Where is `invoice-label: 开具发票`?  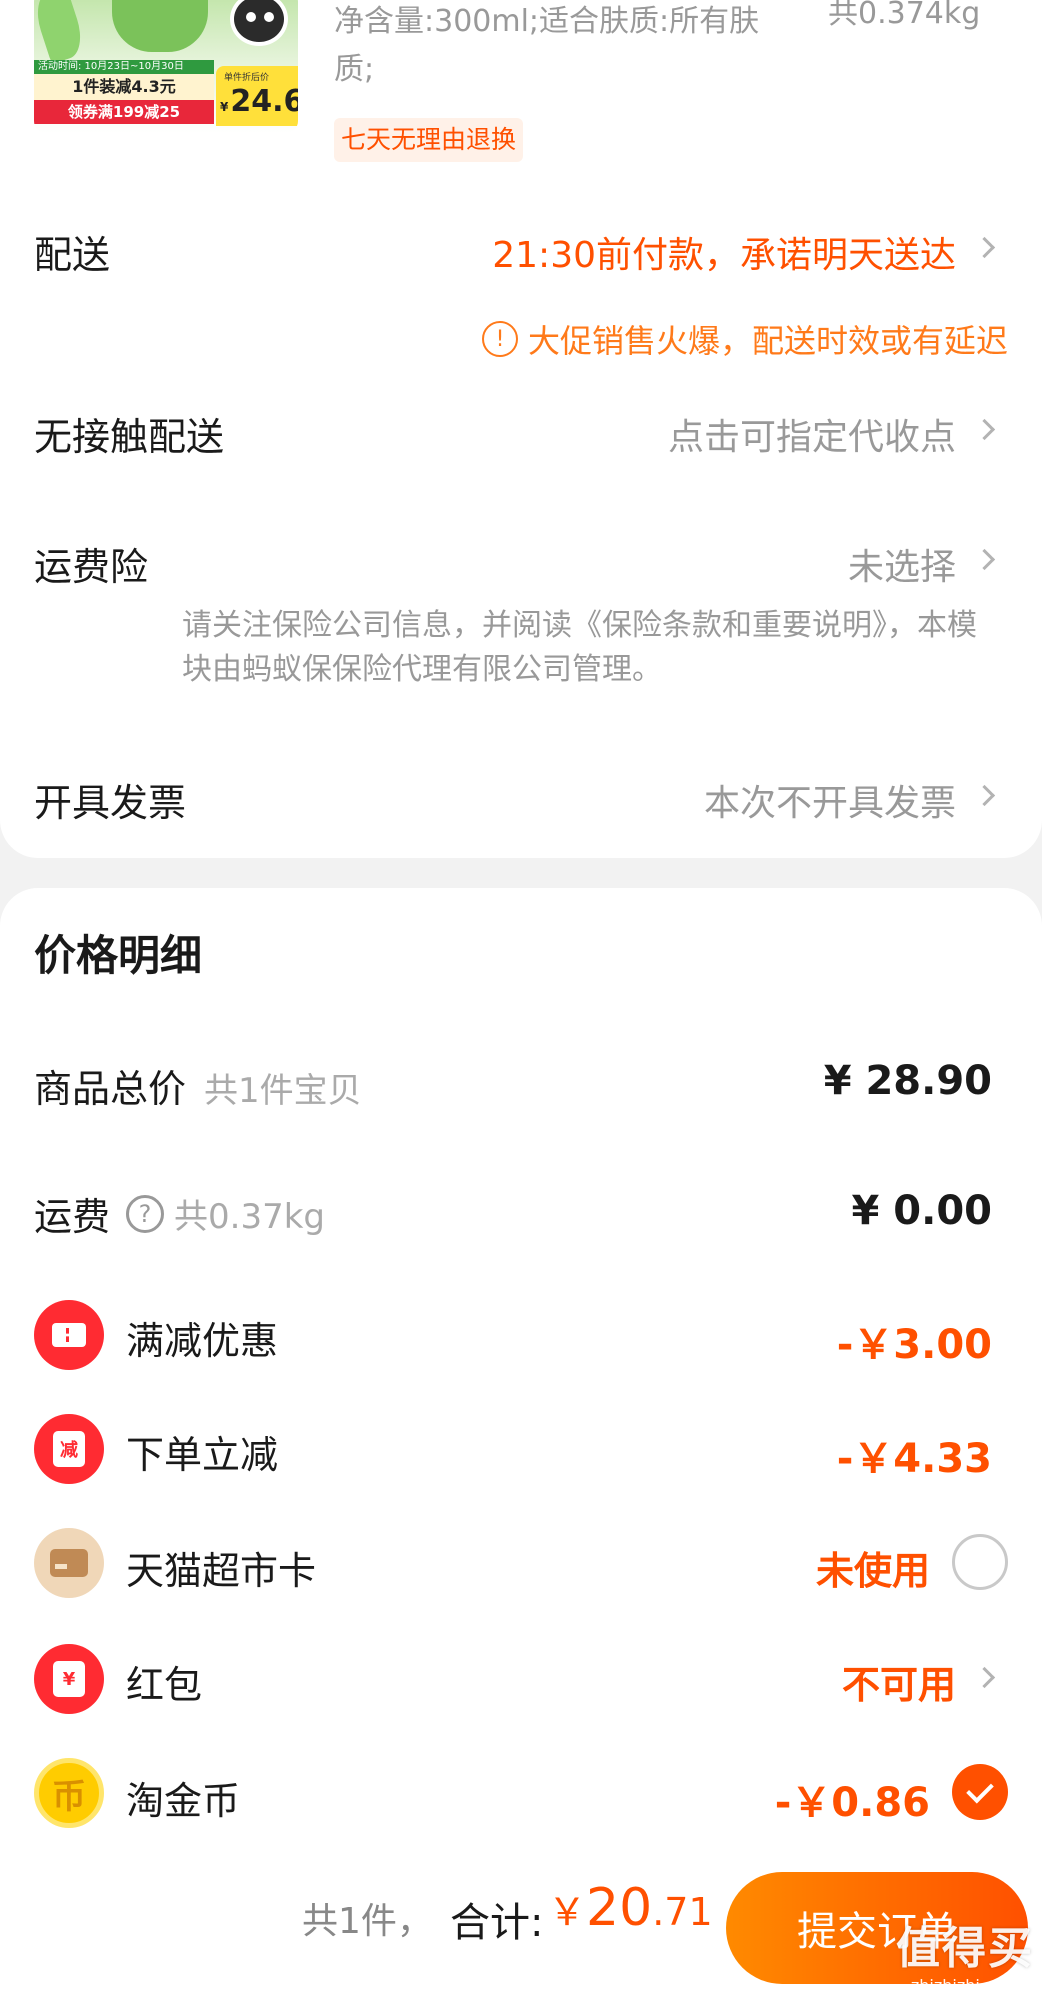 invoice-label: 开具发票 is located at coordinates (110, 803).